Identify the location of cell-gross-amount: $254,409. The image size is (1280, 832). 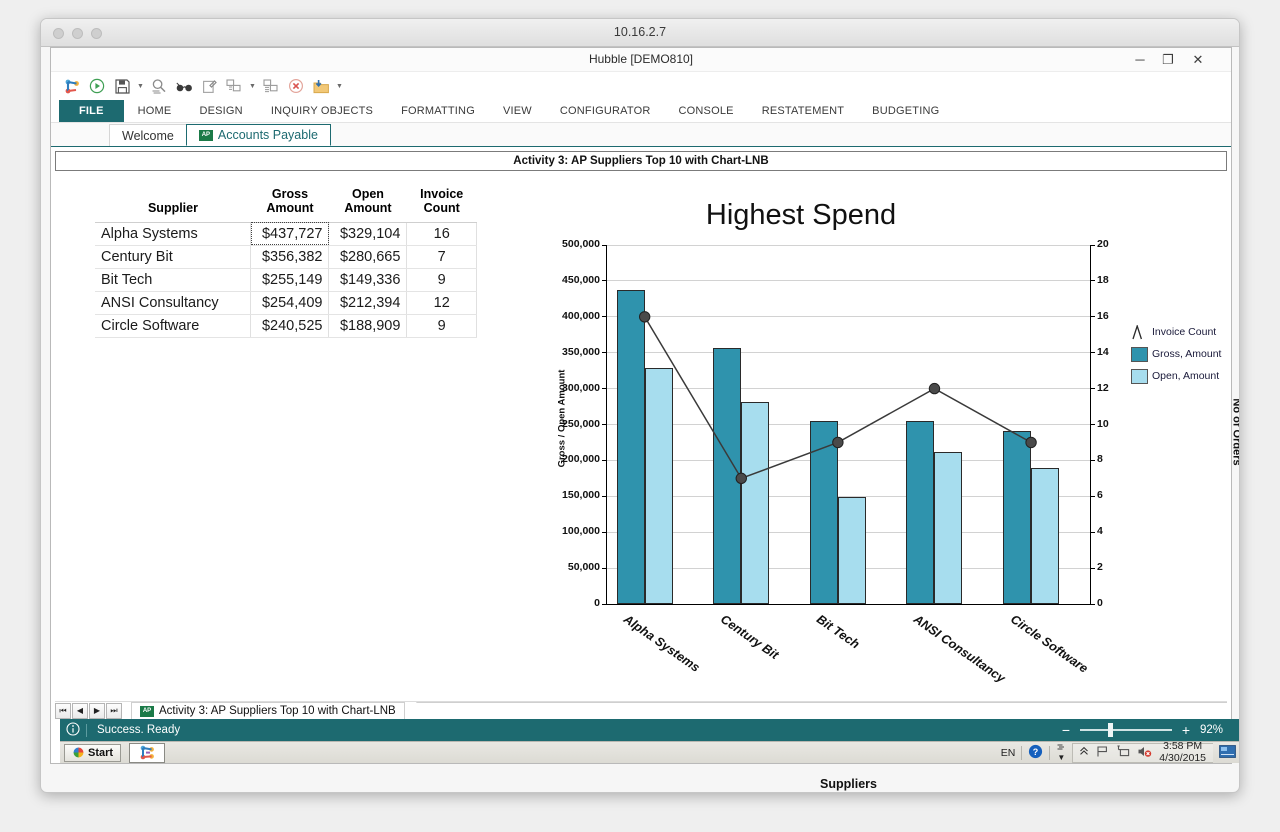
(290, 303).